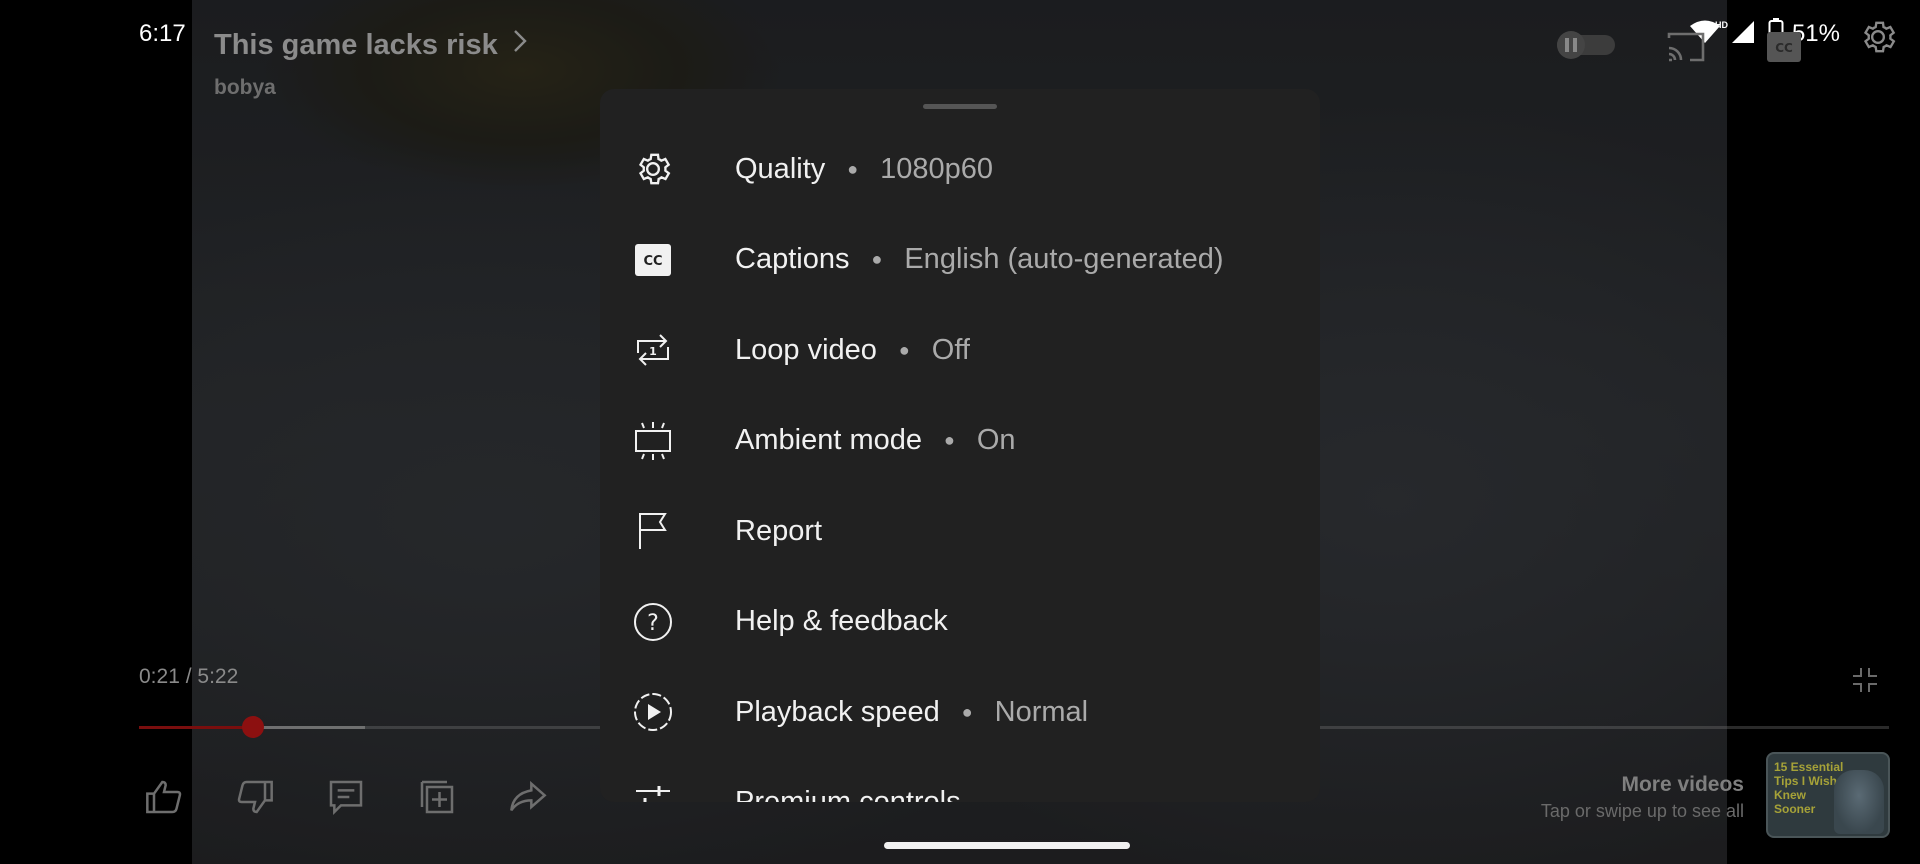 The height and width of the screenshot is (864, 1920). I want to click on menu-item-captions: CC Captions ● English (auto-generated), so click(960, 260).